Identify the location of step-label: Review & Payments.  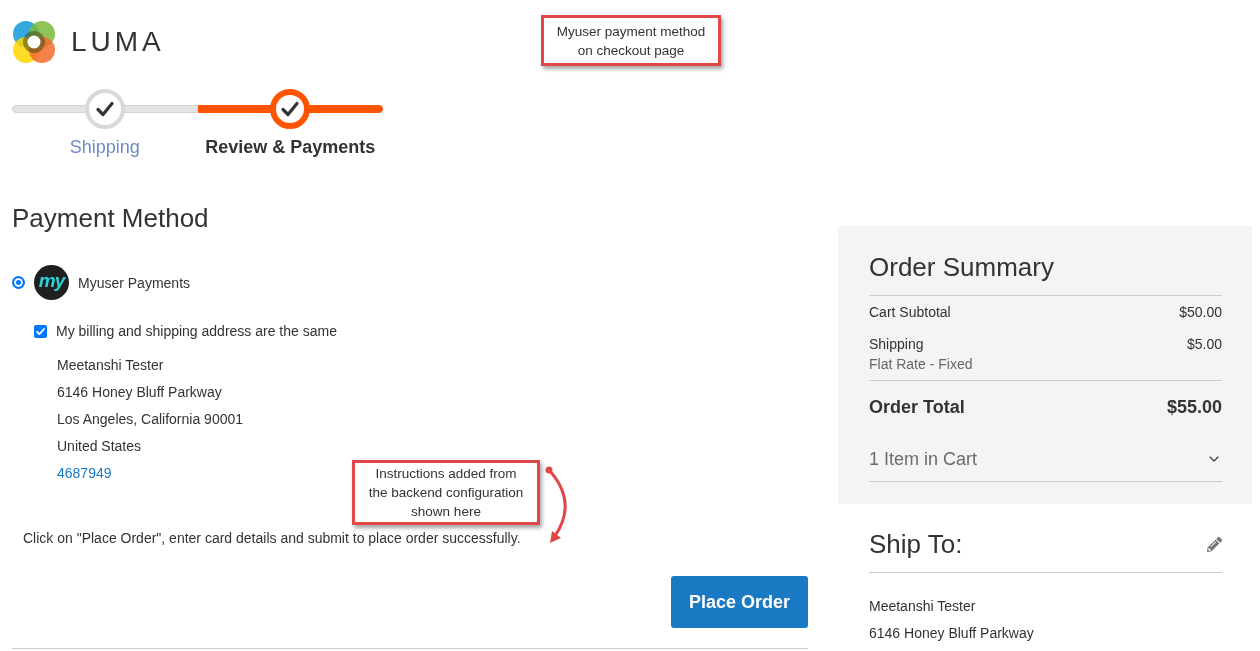
(290, 147).